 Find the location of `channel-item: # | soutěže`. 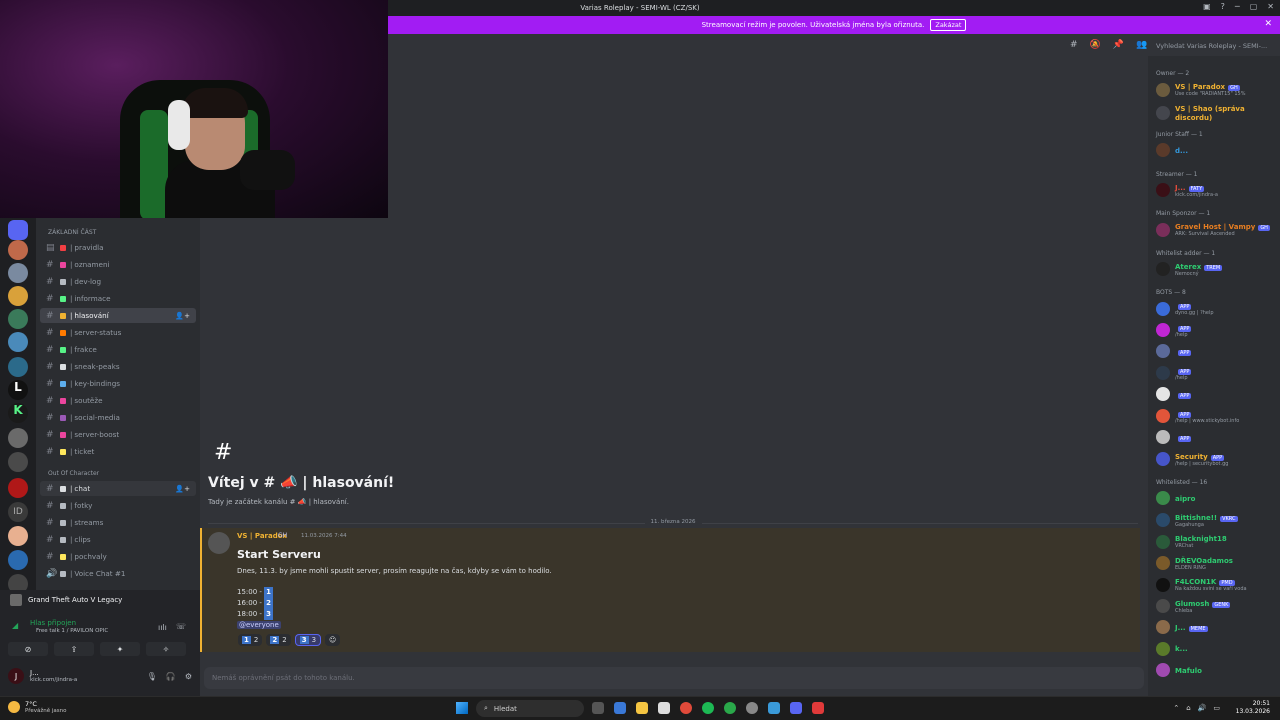

channel-item: # | soutěže is located at coordinates (118, 400).